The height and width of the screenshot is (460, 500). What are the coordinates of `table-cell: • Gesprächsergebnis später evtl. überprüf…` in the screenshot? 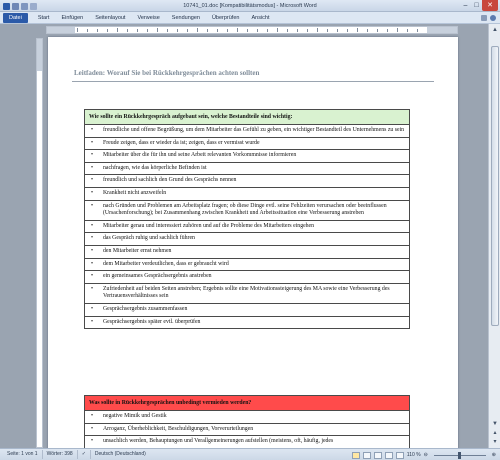 It's located at (247, 322).